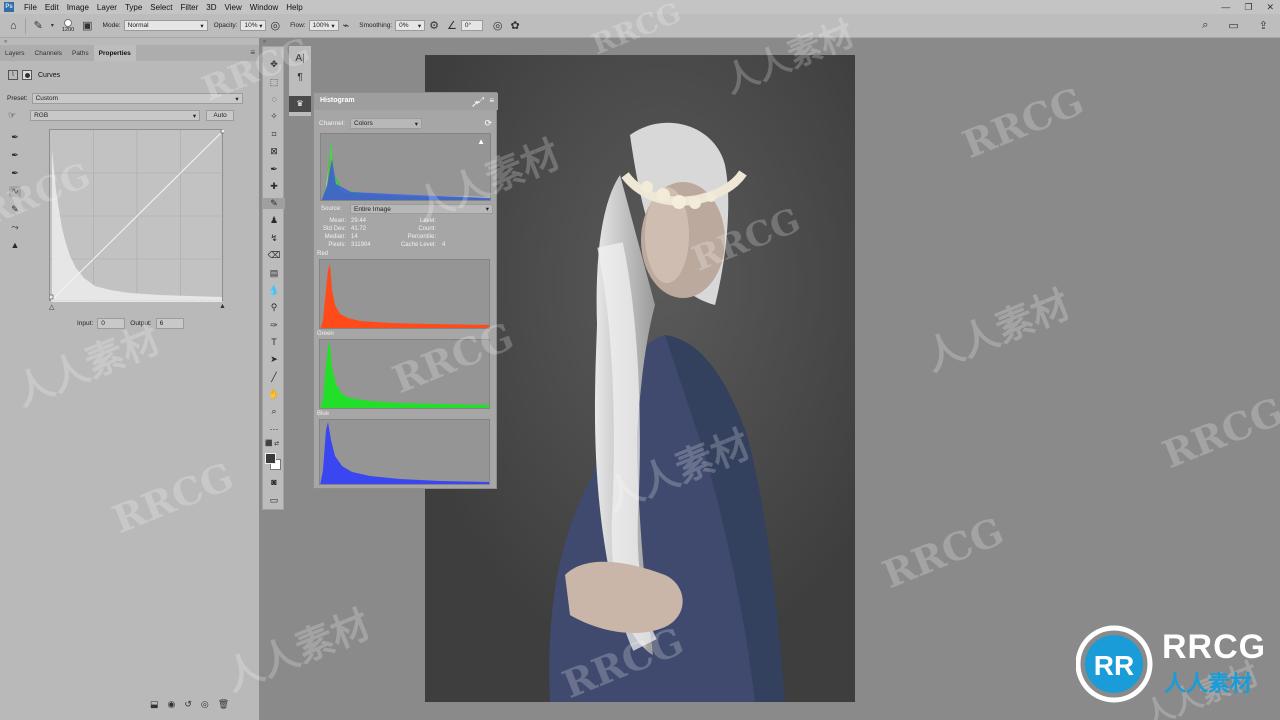  I want to click on quick-select-tool-icon: ✧, so click(274, 116).